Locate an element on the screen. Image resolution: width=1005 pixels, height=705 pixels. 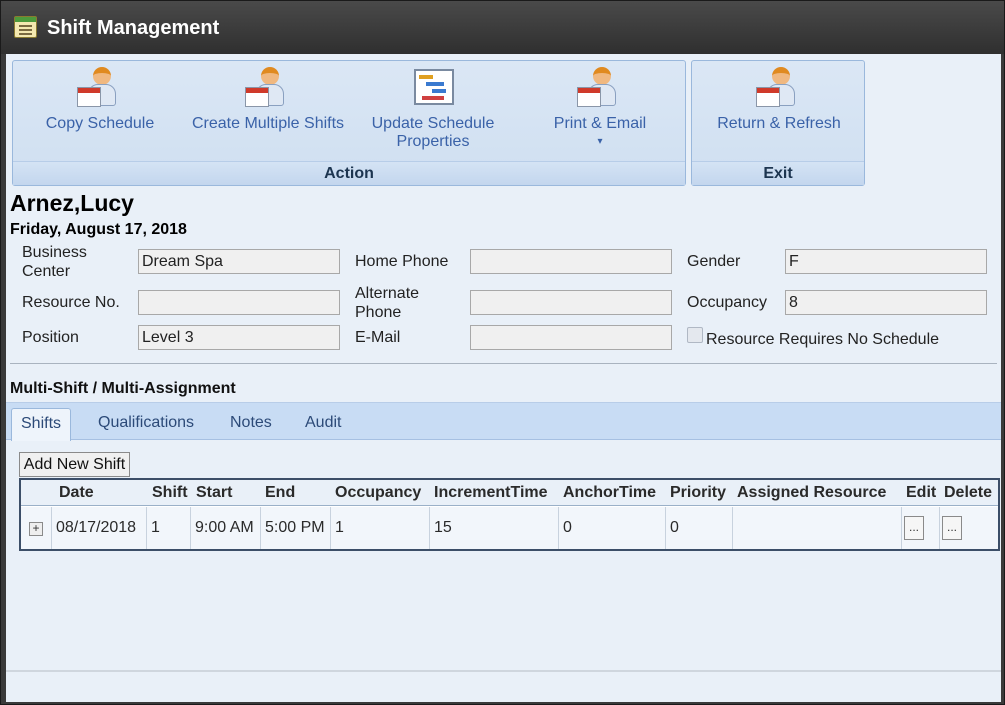
window-title: Shift Management is located at coordinates (133, 28).